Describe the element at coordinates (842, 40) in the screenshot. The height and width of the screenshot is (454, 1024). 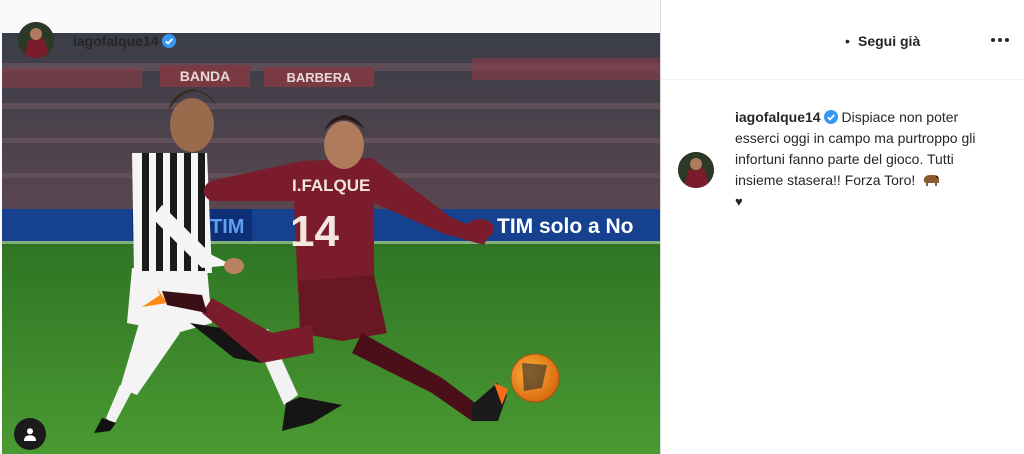
I see `post-header` at that location.